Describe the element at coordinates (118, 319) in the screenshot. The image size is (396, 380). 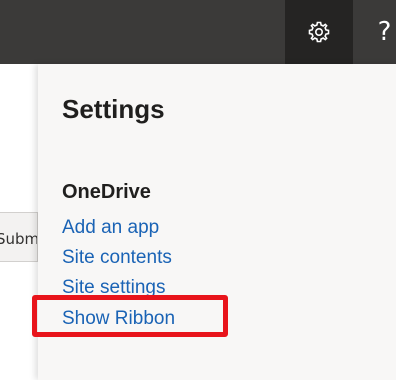
I see `show-ribbon-link: Show Ribbon` at that location.